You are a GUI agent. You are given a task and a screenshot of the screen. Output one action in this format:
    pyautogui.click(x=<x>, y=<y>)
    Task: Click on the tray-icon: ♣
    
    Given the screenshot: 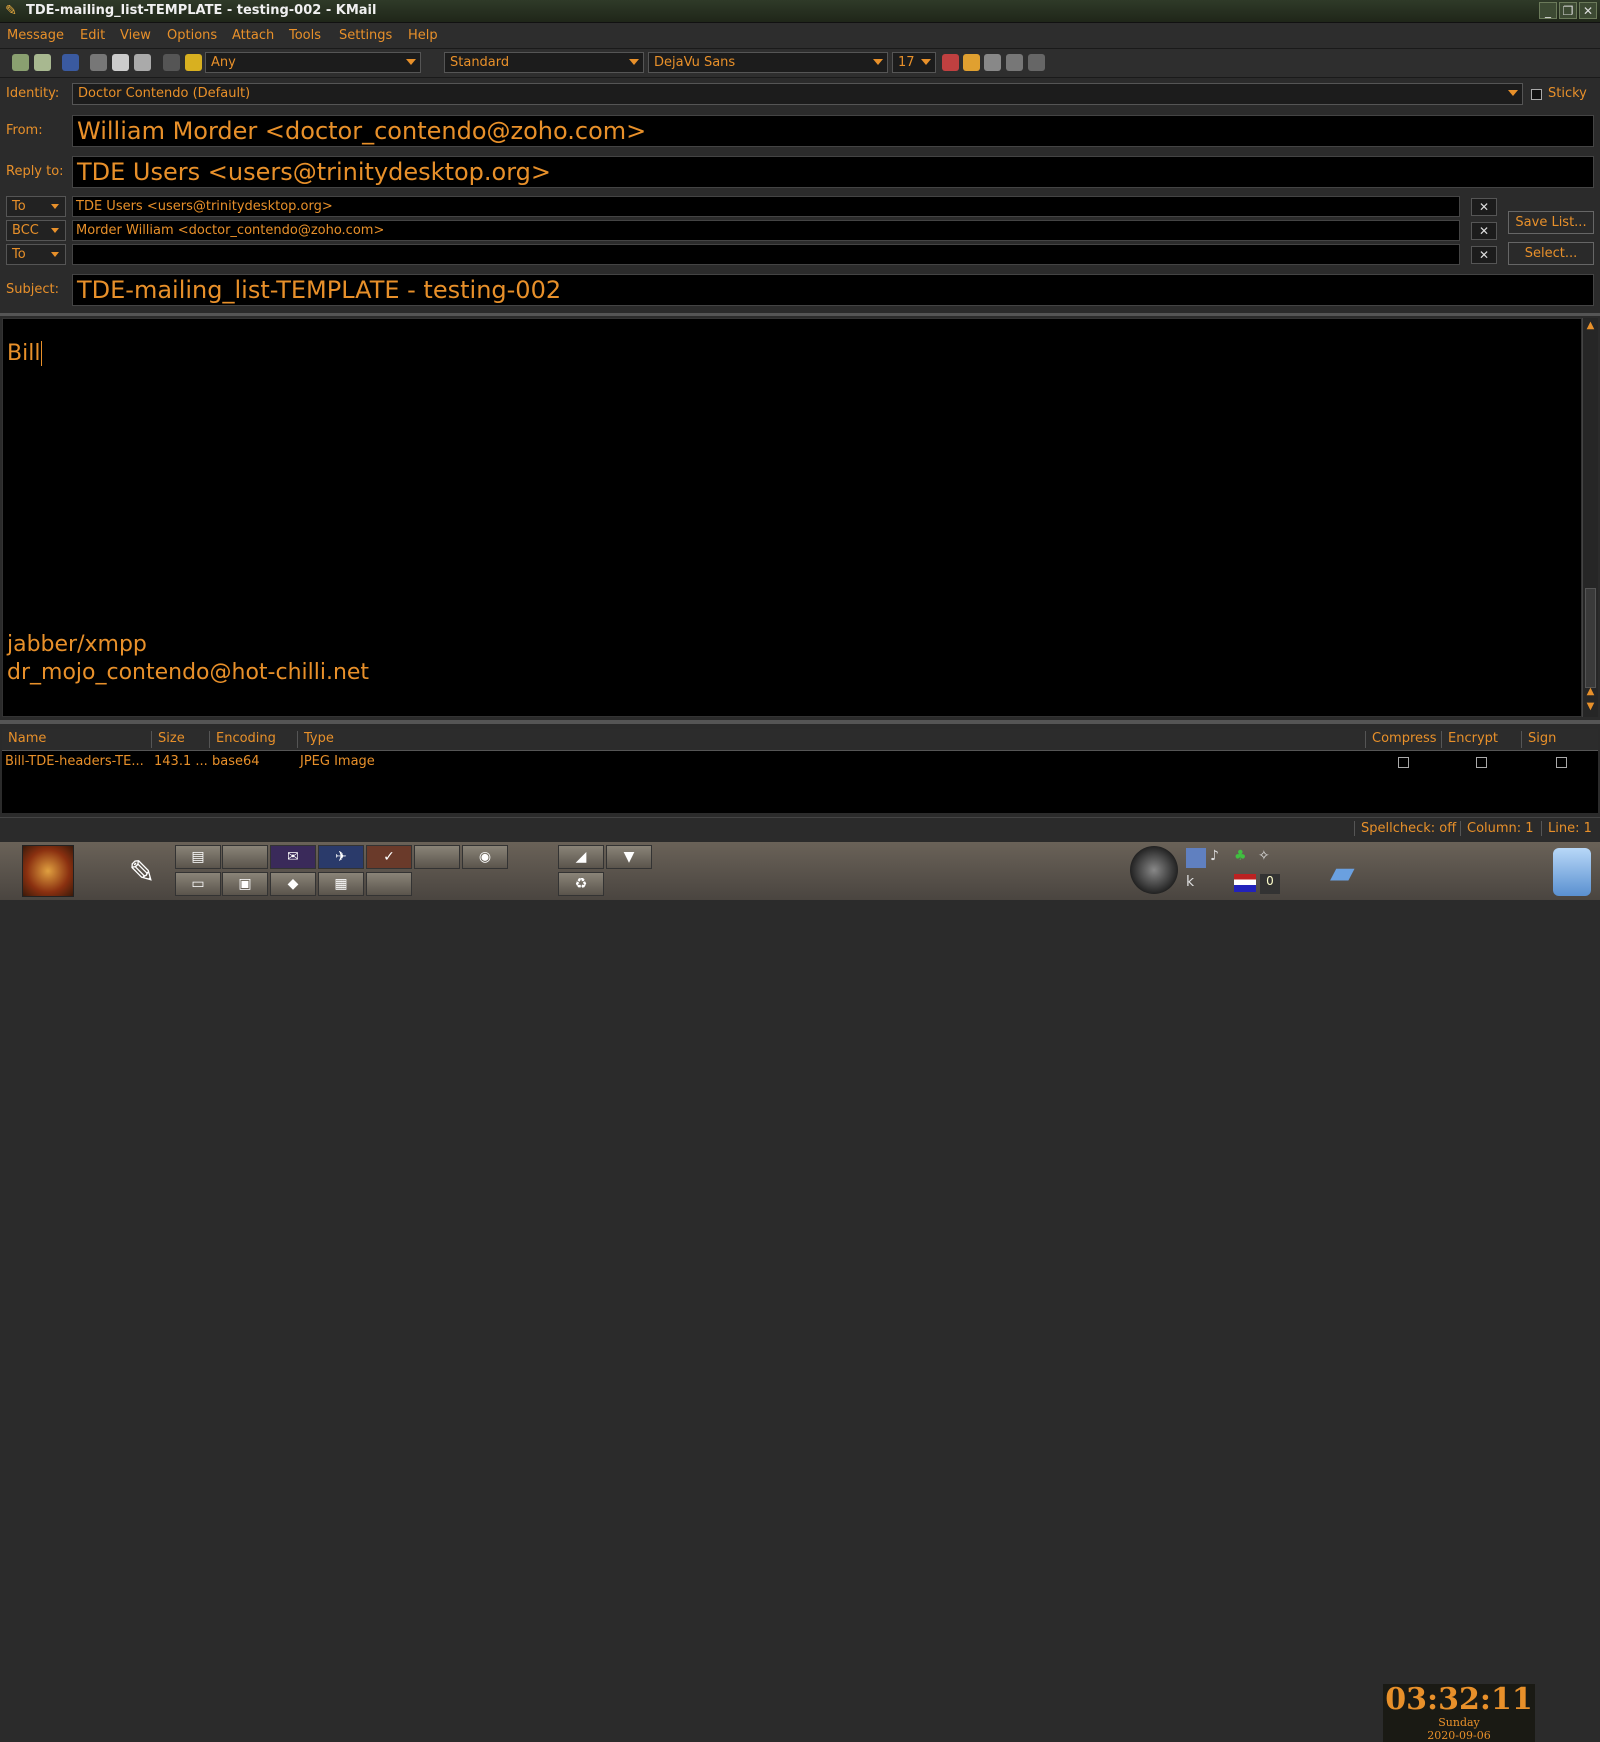 What is the action you would take?
    pyautogui.click(x=1244, y=858)
    